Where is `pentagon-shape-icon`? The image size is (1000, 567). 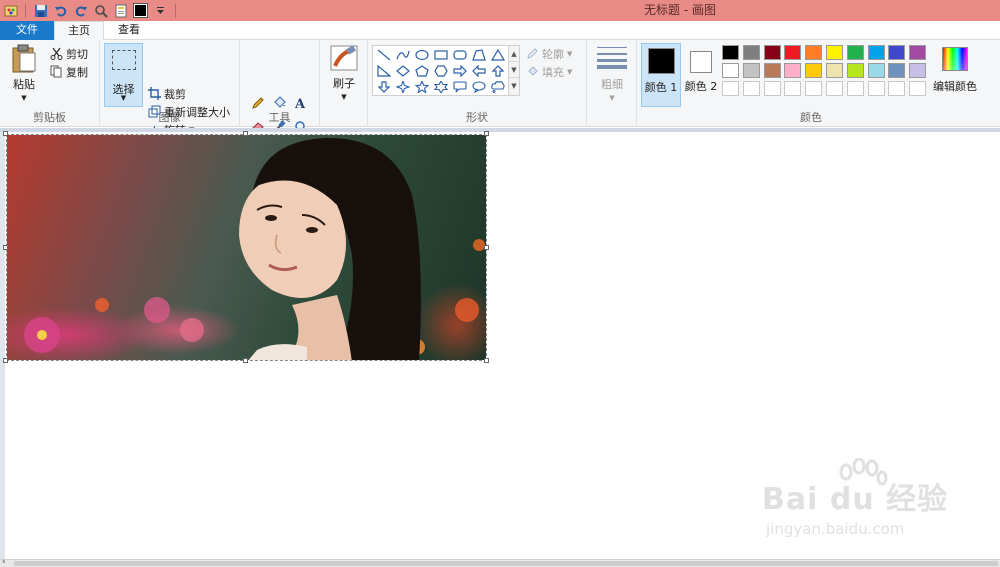 pentagon-shape-icon is located at coordinates (421, 70).